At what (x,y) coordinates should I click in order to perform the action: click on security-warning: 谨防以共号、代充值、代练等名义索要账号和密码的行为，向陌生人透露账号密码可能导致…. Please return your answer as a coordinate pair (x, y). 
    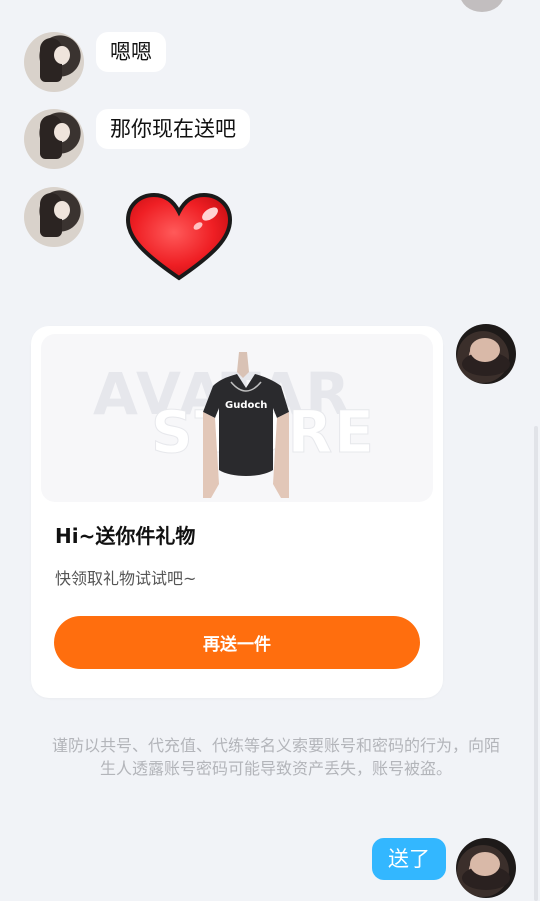
    Looking at the image, I should click on (276, 757).